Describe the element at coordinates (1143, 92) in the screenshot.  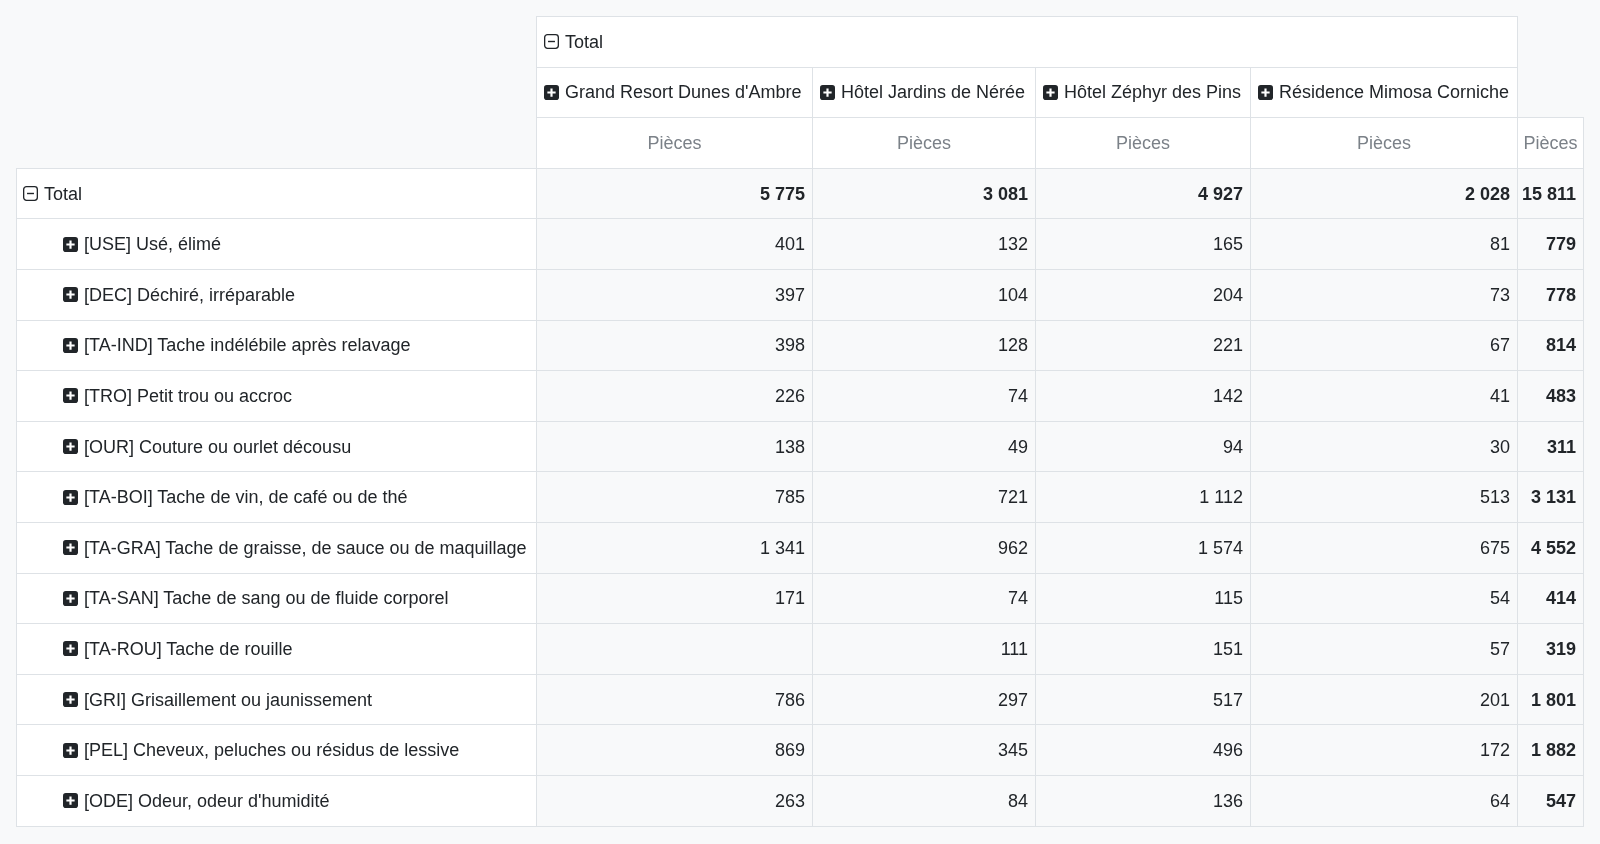
I see `column-header: Hôtel Zéphyr des Pins` at that location.